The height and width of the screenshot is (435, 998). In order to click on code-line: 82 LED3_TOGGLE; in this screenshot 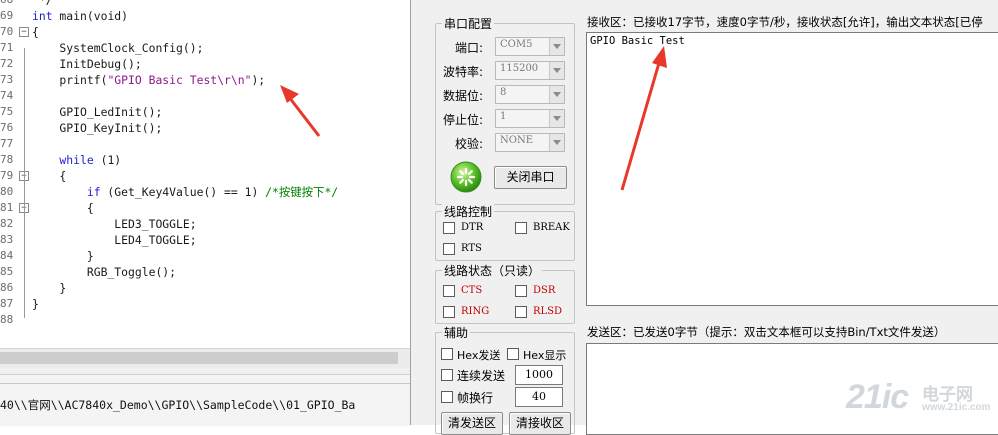, I will do `click(205, 224)`.